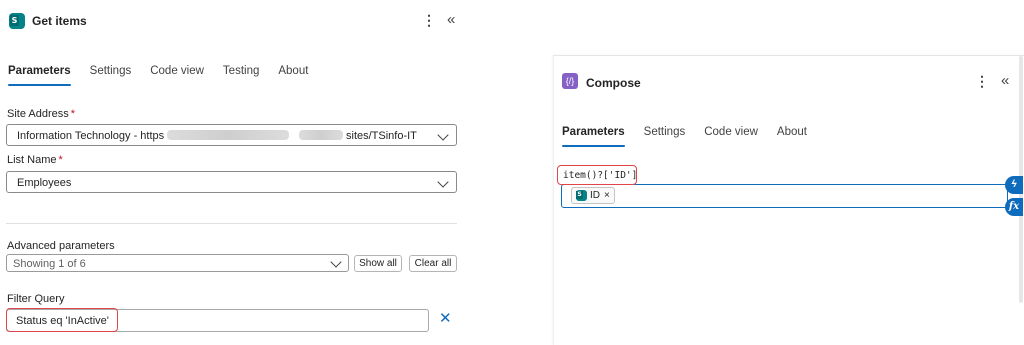  Describe the element at coordinates (445, 318) in the screenshot. I see `clear-filter-icon: ✕` at that location.